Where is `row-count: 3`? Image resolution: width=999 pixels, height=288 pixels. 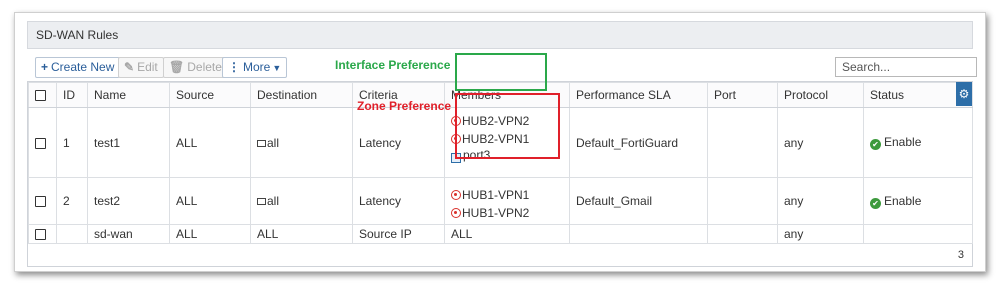
row-count: 3 is located at coordinates (960, 255).